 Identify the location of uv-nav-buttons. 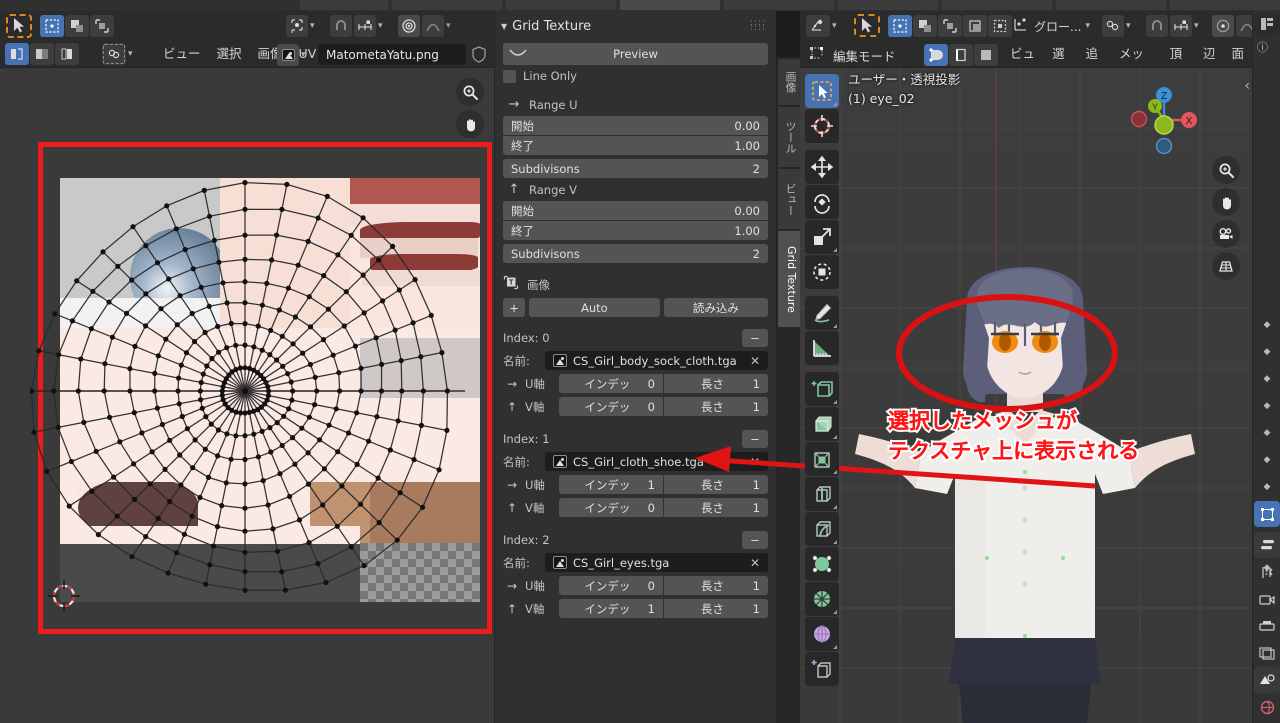
(470, 110).